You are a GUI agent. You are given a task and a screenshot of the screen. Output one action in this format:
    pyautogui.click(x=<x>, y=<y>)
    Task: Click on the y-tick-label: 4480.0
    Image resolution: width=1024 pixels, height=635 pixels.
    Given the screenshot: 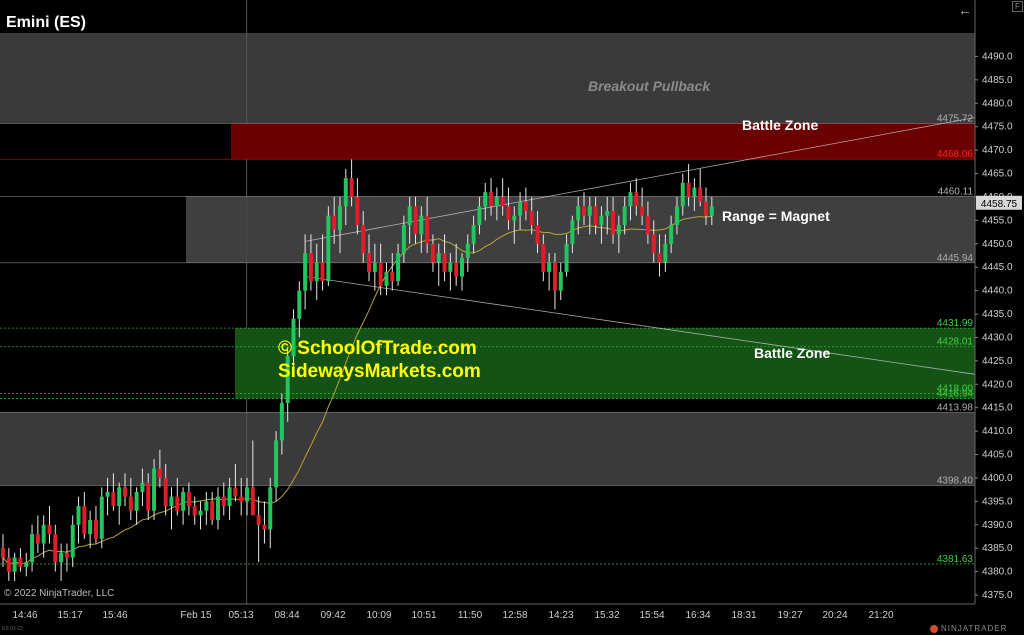 What is the action you would take?
    pyautogui.click(x=997, y=103)
    